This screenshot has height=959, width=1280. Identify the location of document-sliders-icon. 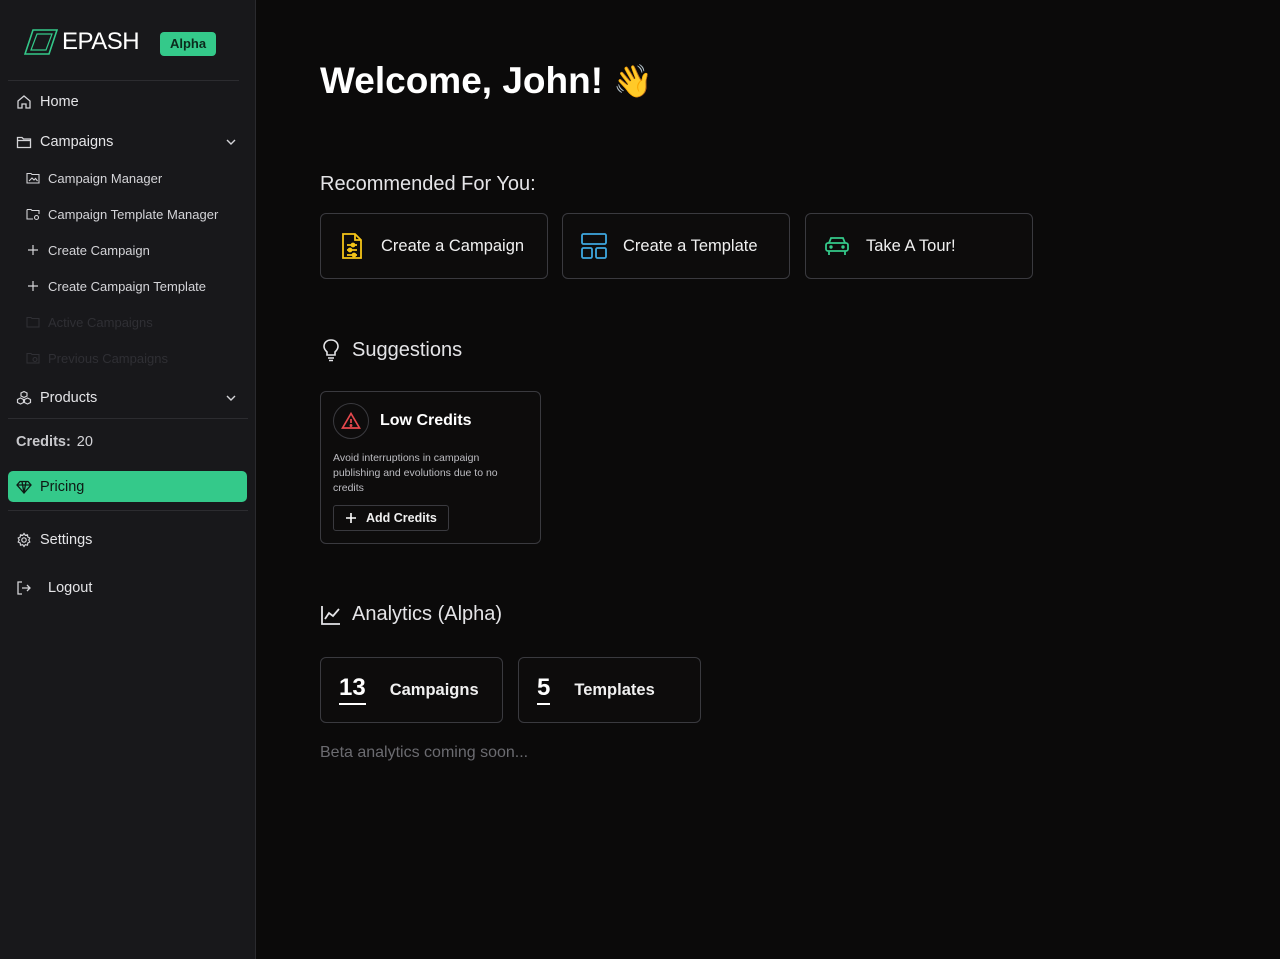
(352, 246).